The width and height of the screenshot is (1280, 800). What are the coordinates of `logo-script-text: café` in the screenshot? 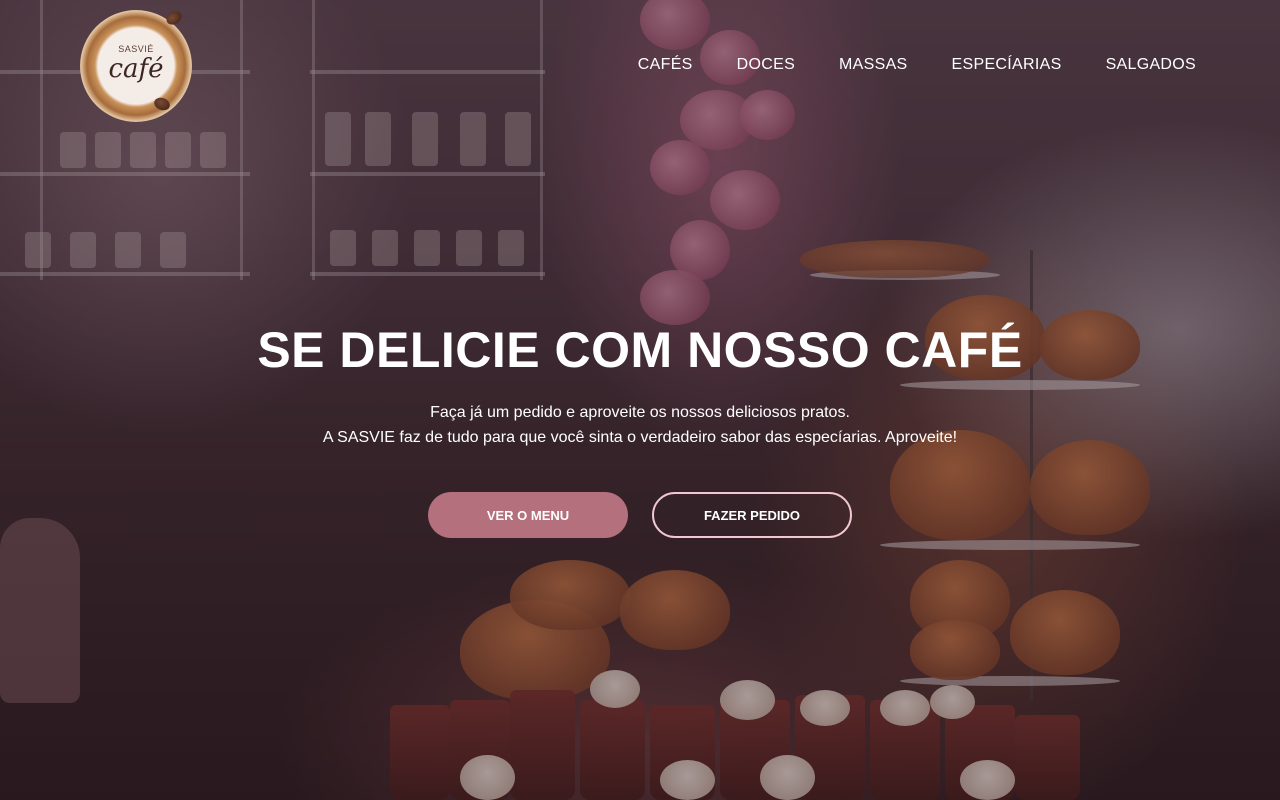 It's located at (136, 69).